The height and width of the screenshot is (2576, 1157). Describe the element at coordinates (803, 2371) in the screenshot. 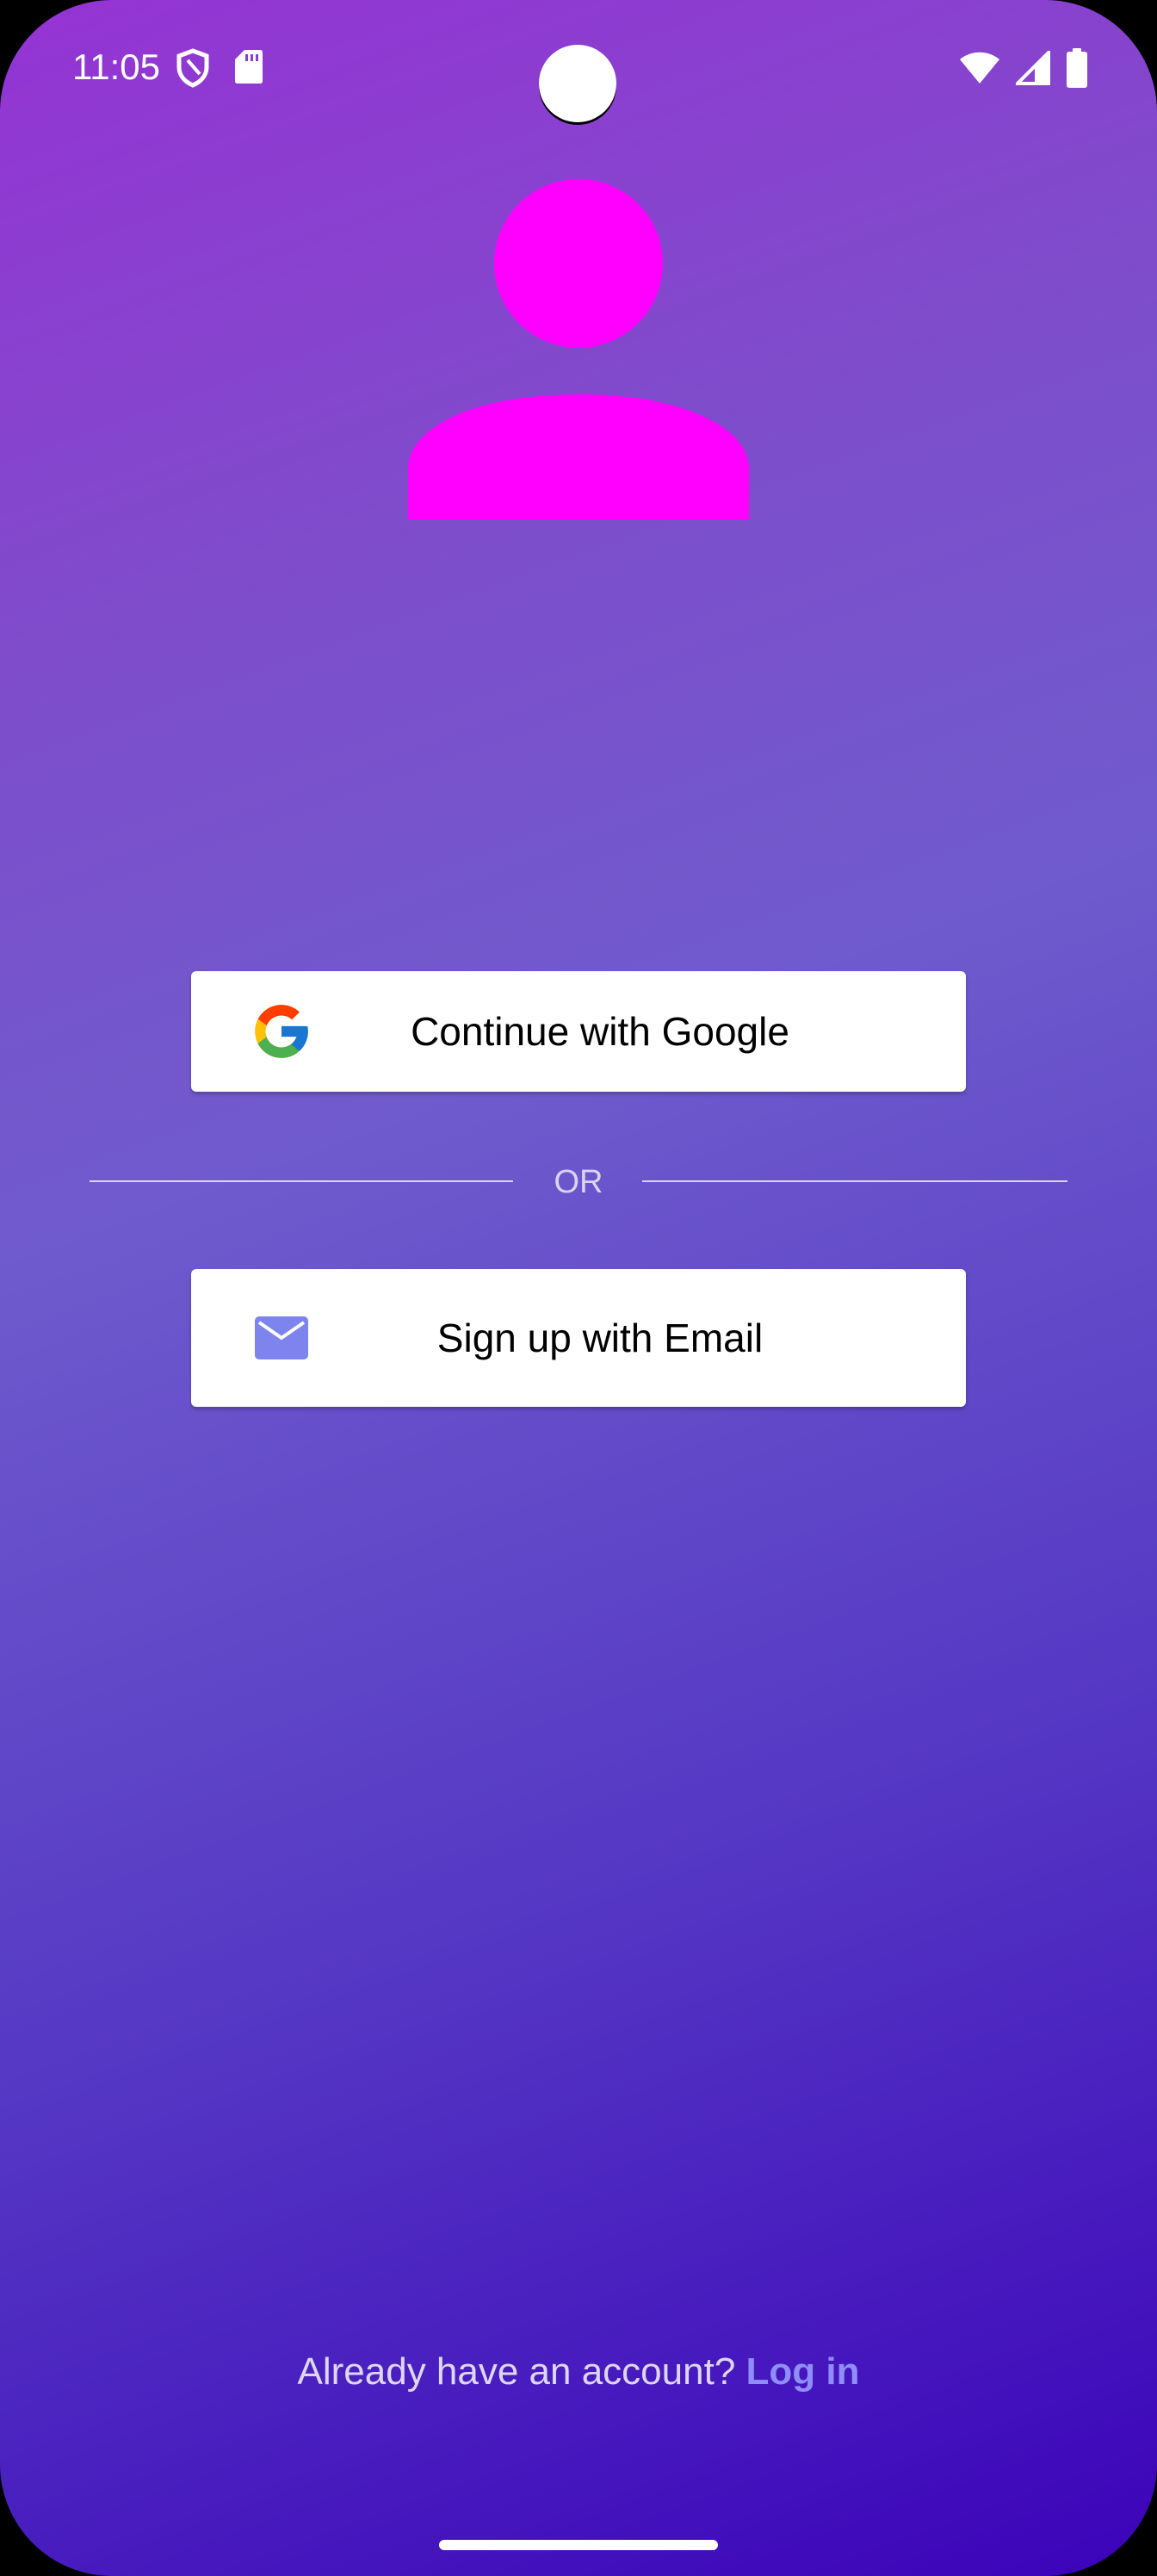

I see `log-in-link: Log in` at that location.